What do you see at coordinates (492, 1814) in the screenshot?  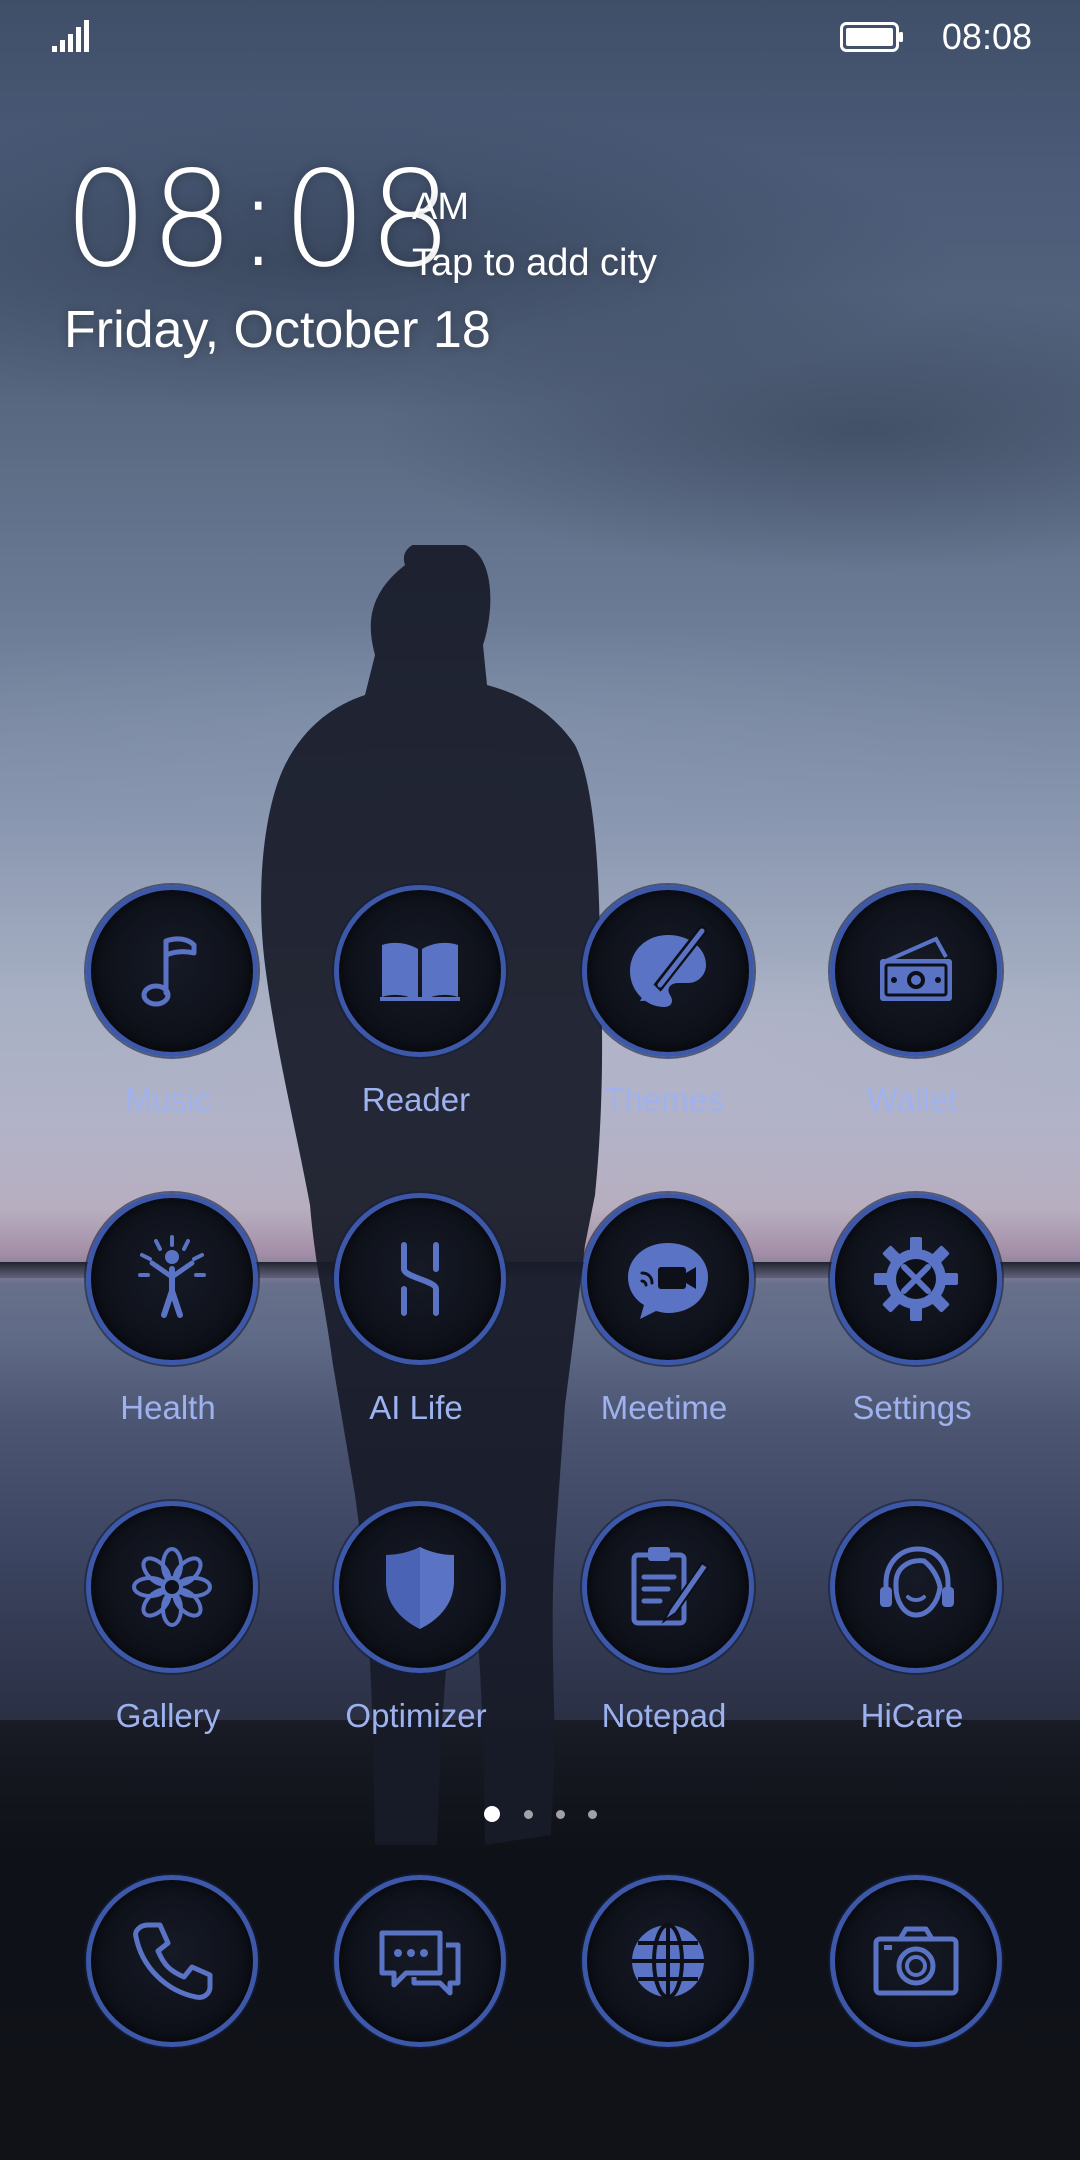 I see `page-dot-active` at bounding box center [492, 1814].